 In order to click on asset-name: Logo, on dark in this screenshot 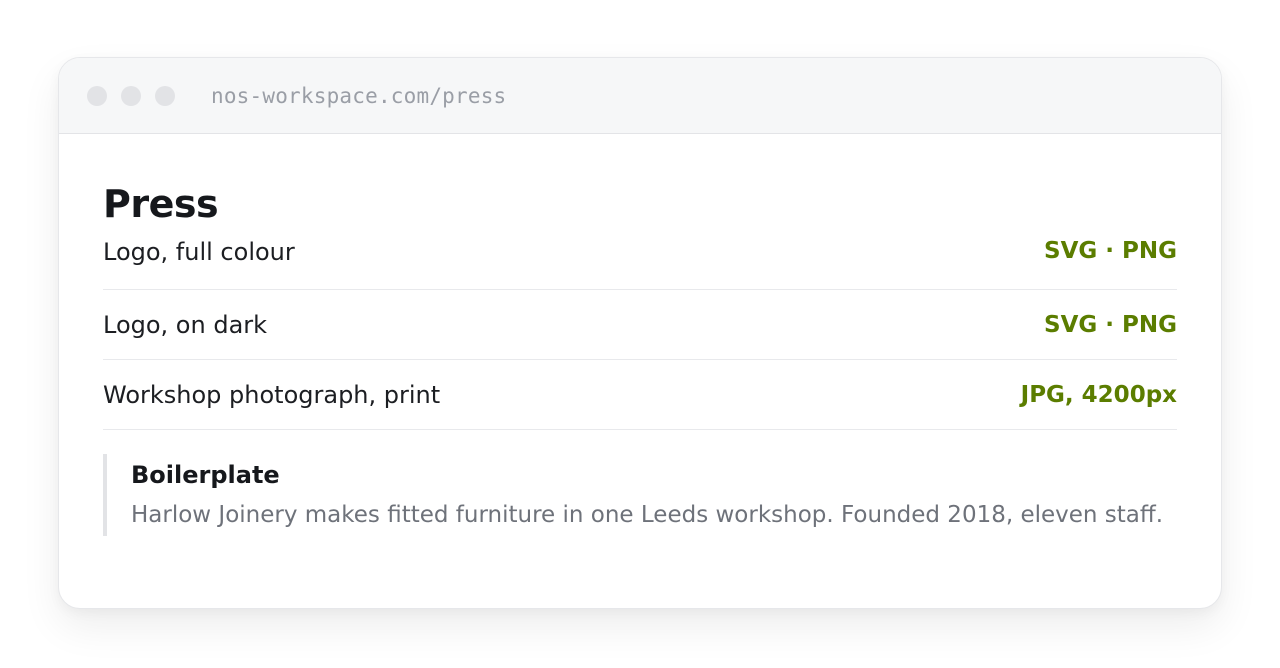, I will do `click(185, 324)`.